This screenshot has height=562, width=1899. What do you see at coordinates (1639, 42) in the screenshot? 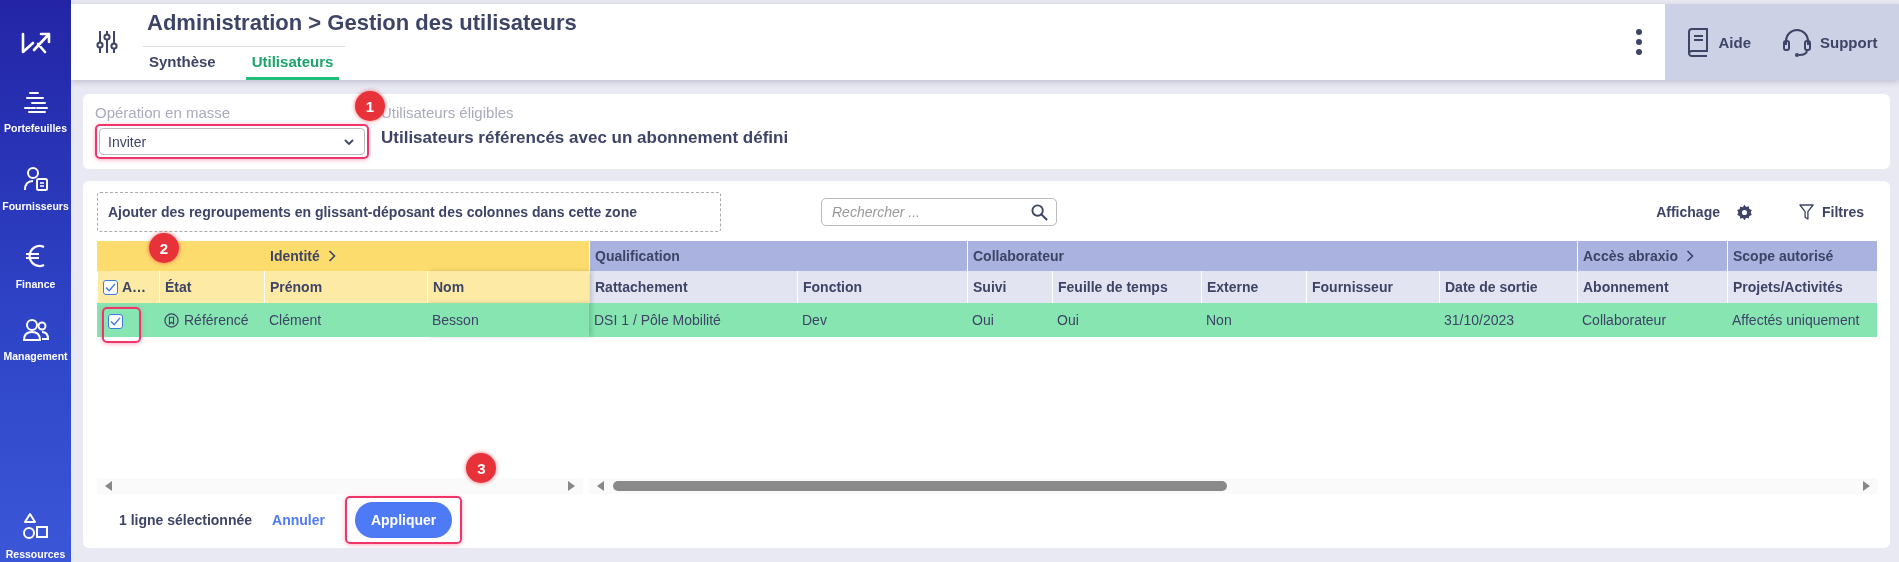
I see `more-menu-icon` at bounding box center [1639, 42].